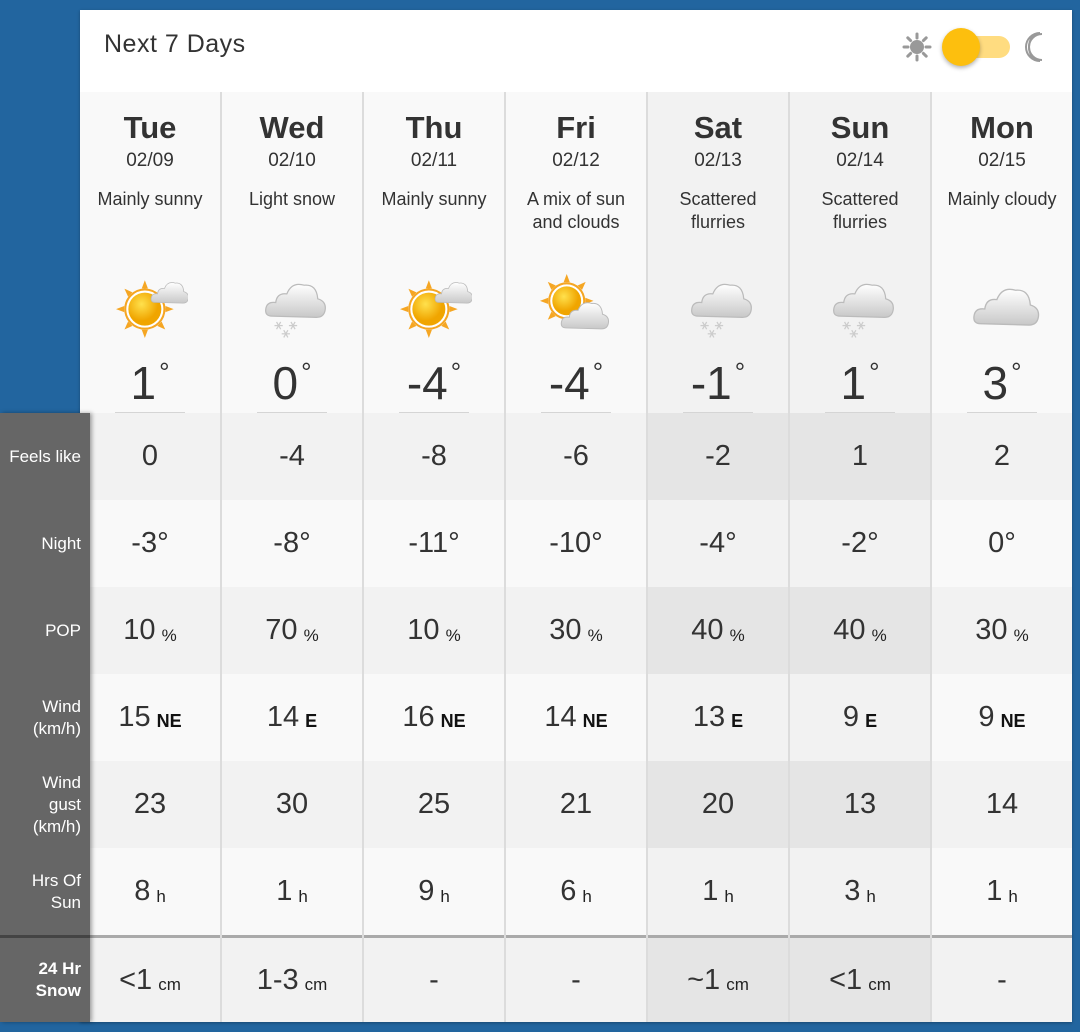 Image resolution: width=1080 pixels, height=1032 pixels. Describe the element at coordinates (576, 160) in the screenshot. I see `day-date: 02/12` at that location.